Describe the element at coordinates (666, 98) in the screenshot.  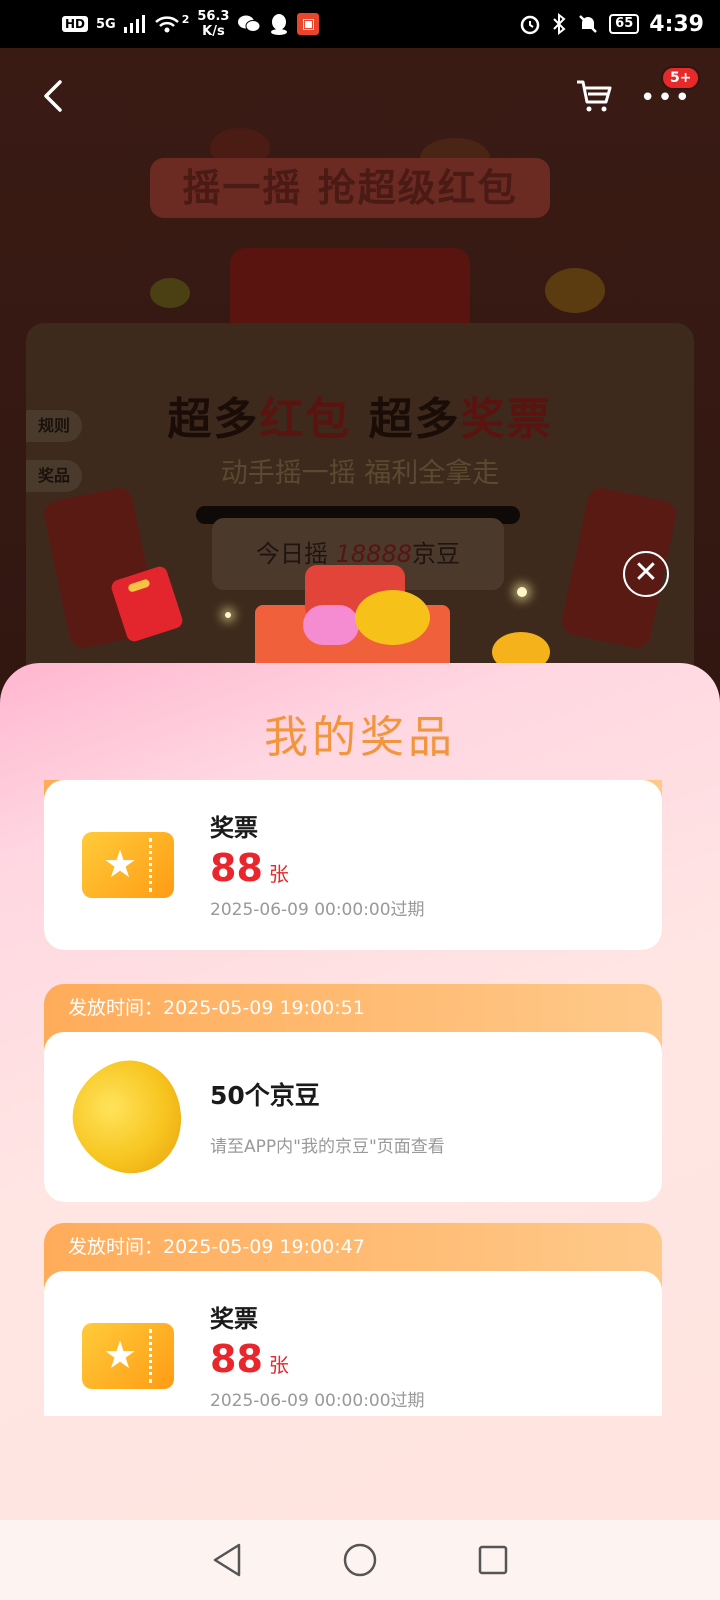
I see `more-button: •••` at that location.